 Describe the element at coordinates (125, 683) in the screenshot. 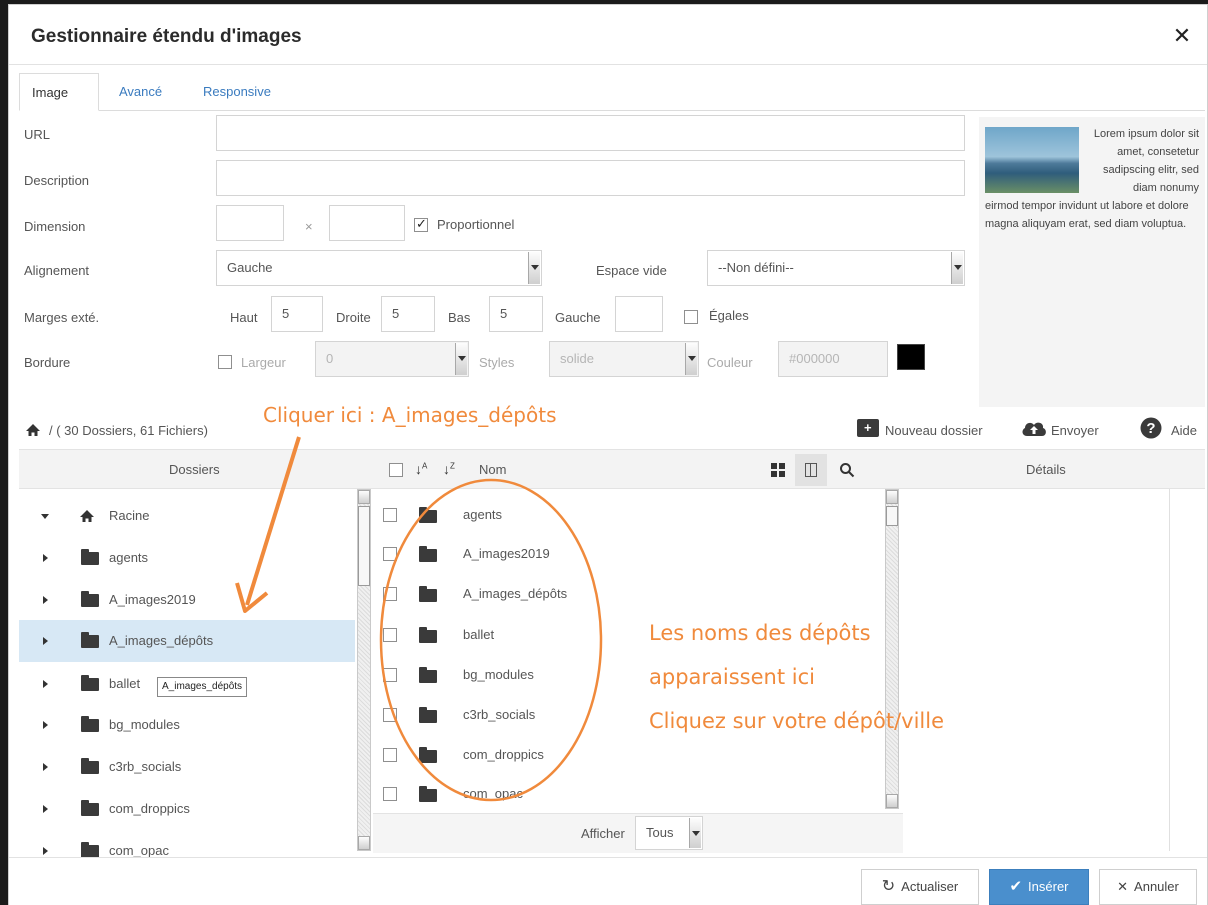

I see `tree-item-label: ballet` at that location.